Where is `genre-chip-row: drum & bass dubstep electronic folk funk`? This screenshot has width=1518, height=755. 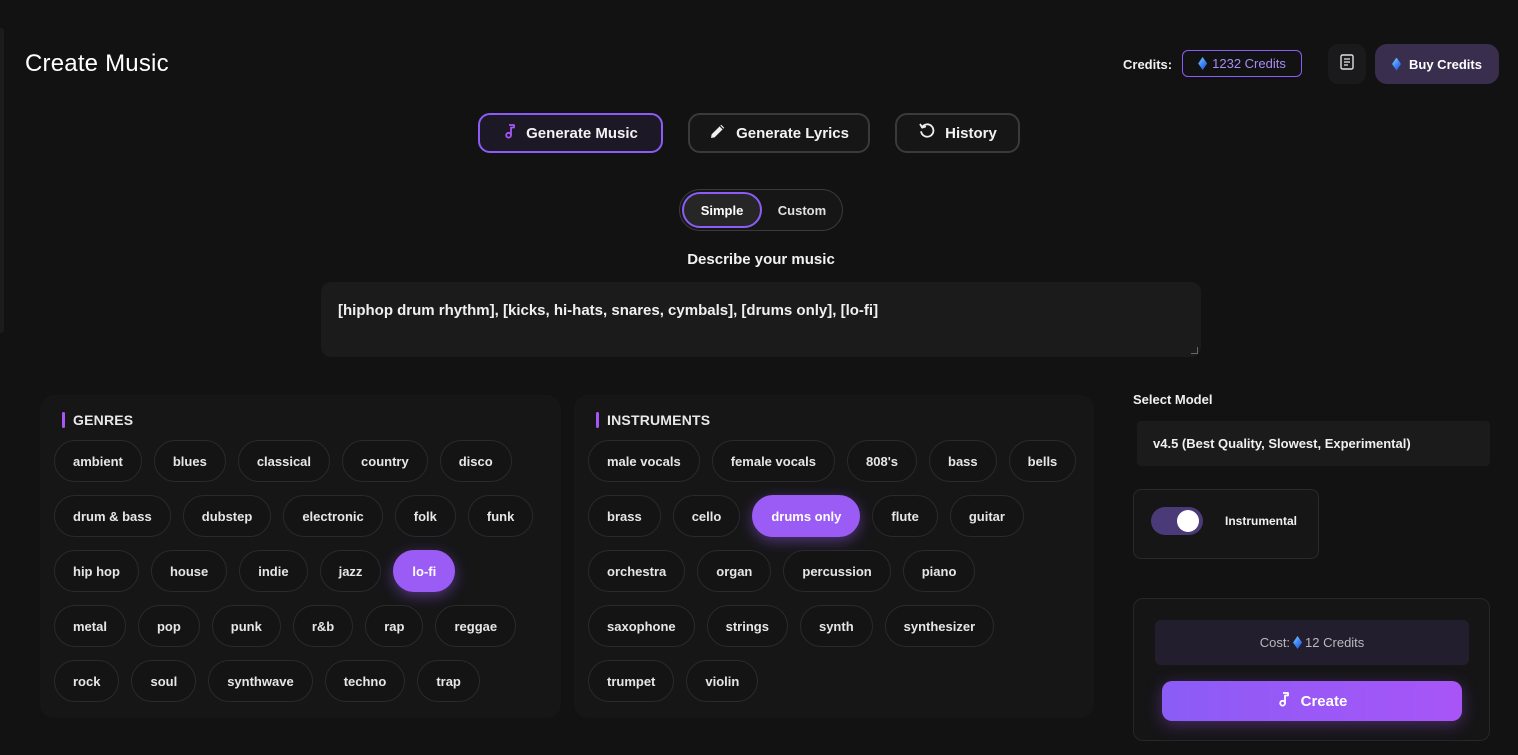 genre-chip-row: drum & bass dubstep electronic folk funk is located at coordinates (294, 516).